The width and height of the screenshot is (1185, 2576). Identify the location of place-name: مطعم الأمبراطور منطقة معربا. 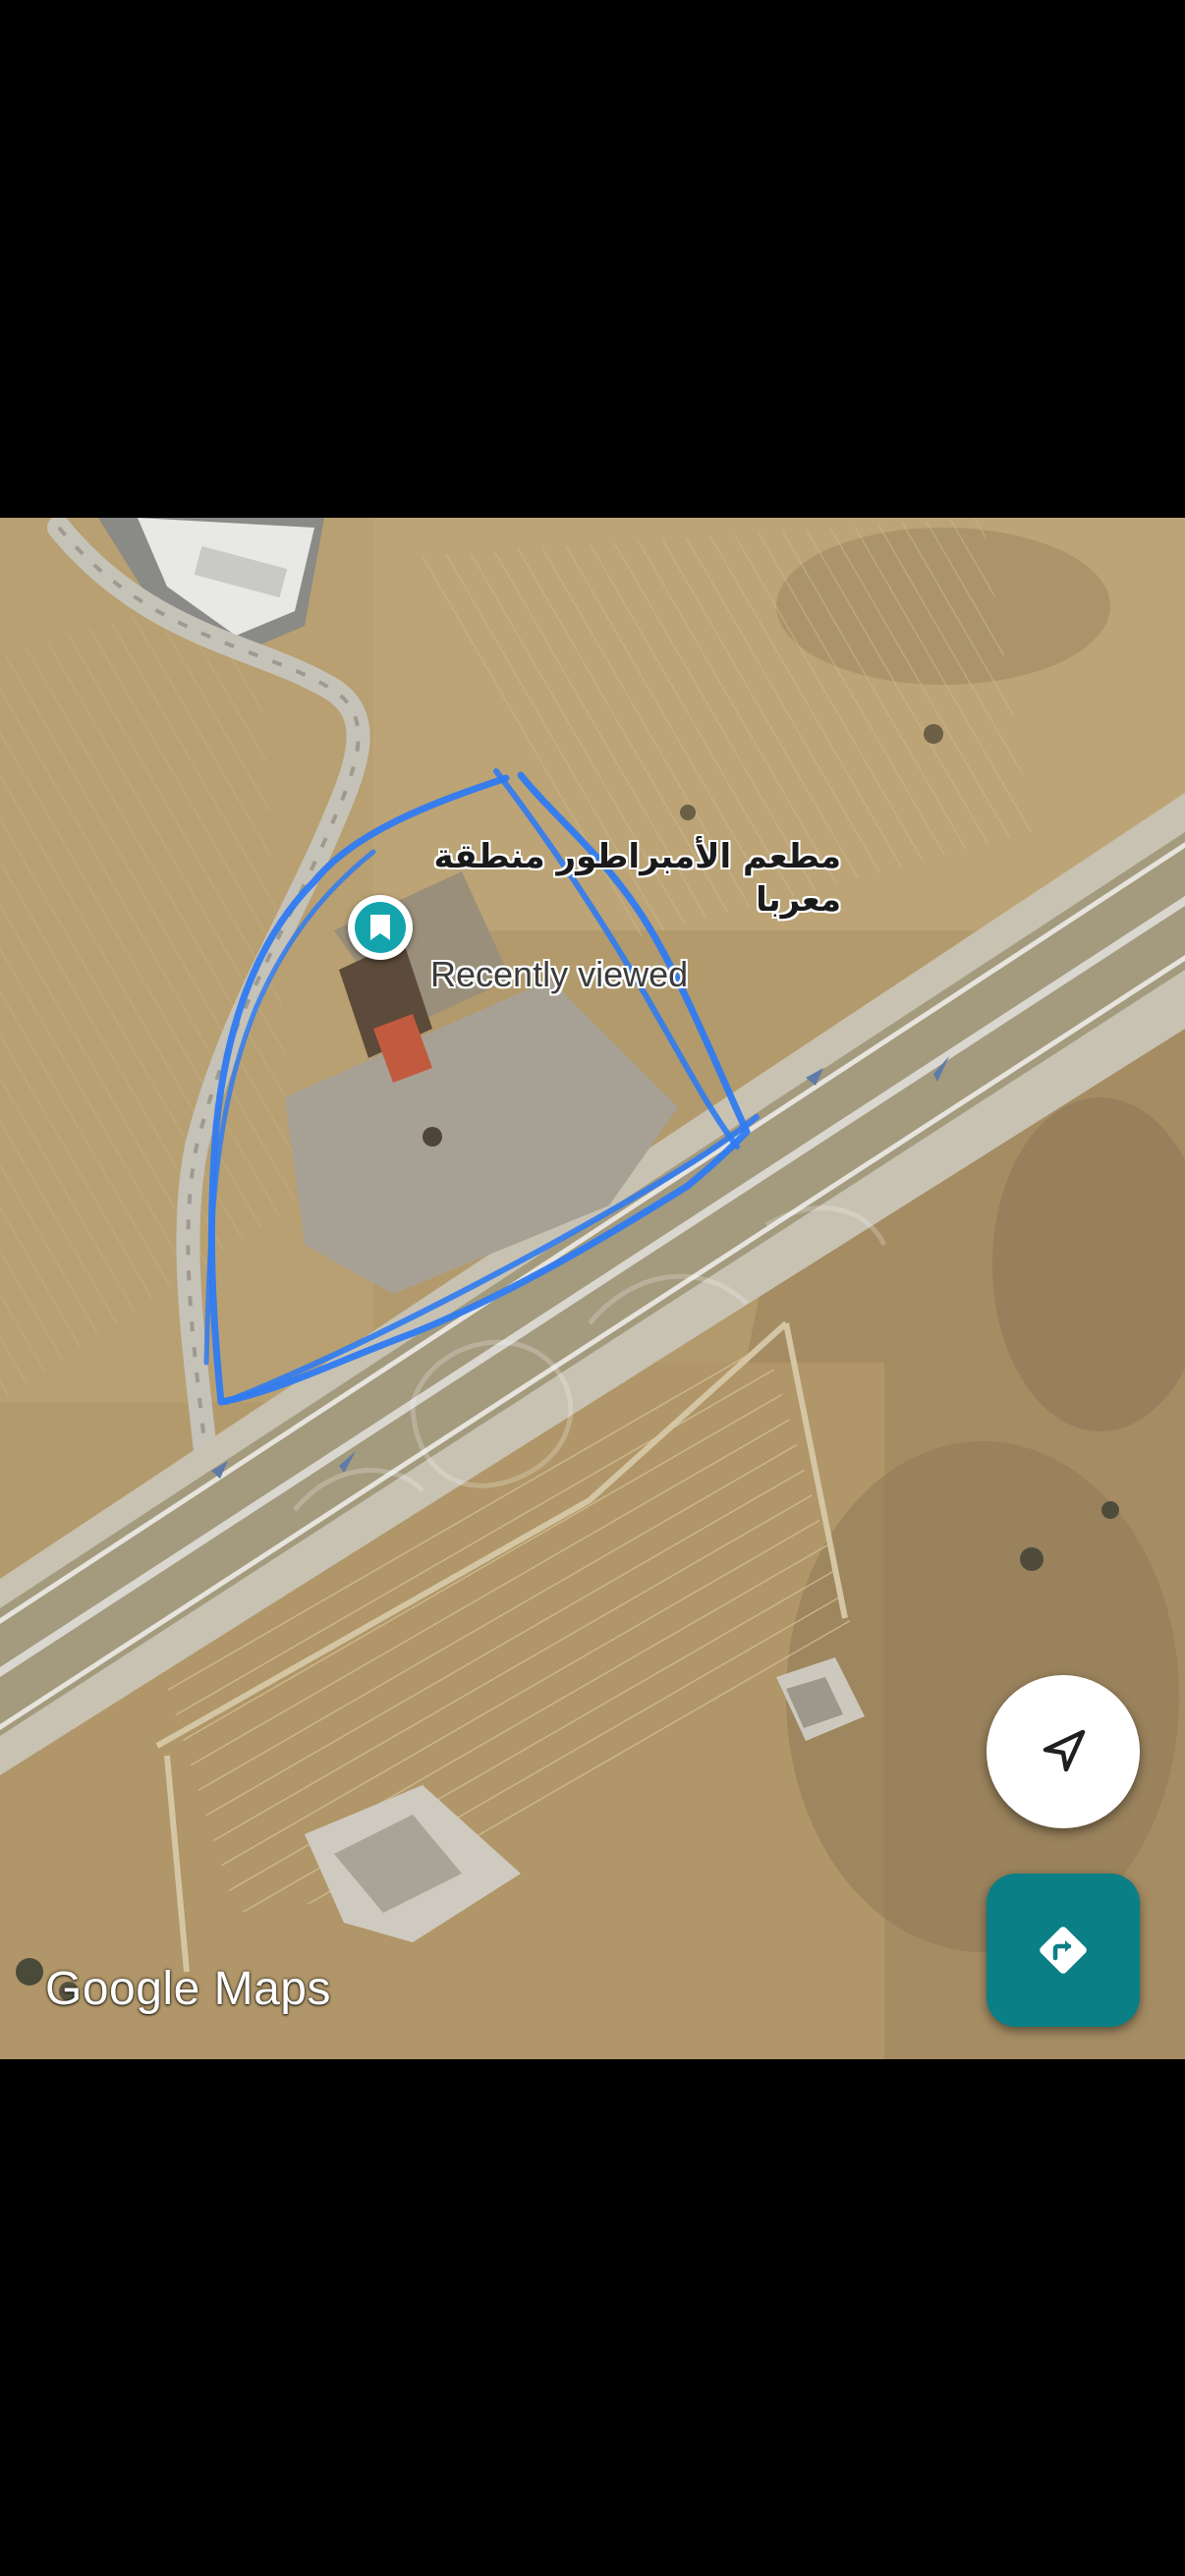
(637, 878).